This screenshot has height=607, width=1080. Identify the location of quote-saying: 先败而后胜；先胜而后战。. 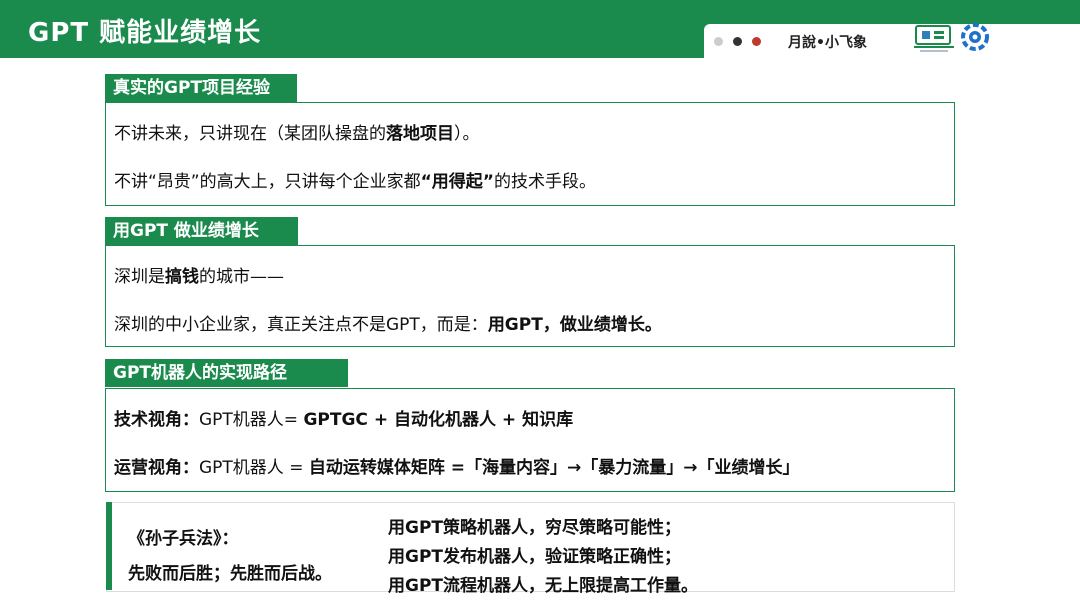
(230, 574).